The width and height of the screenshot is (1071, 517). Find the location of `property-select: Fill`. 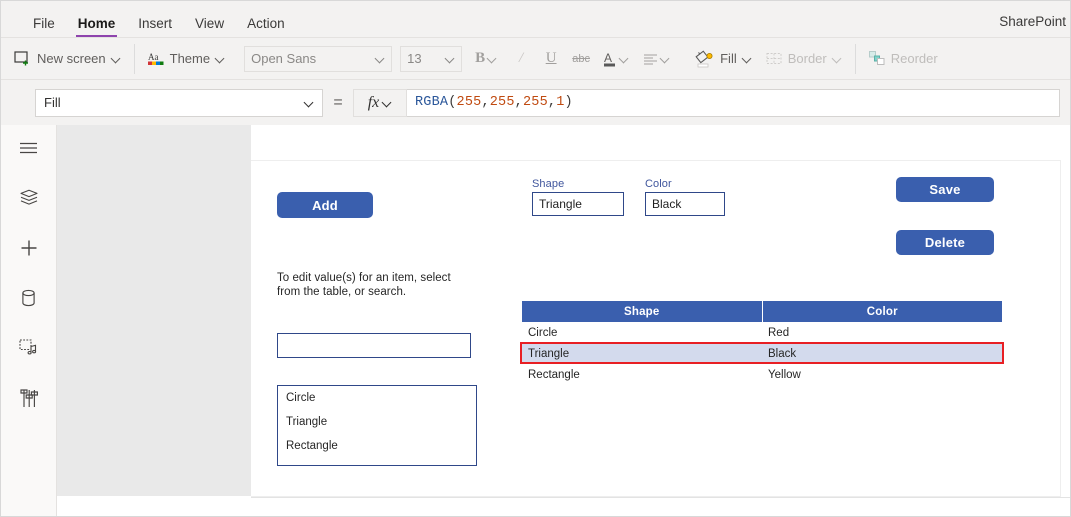

property-select: Fill is located at coordinates (179, 102).